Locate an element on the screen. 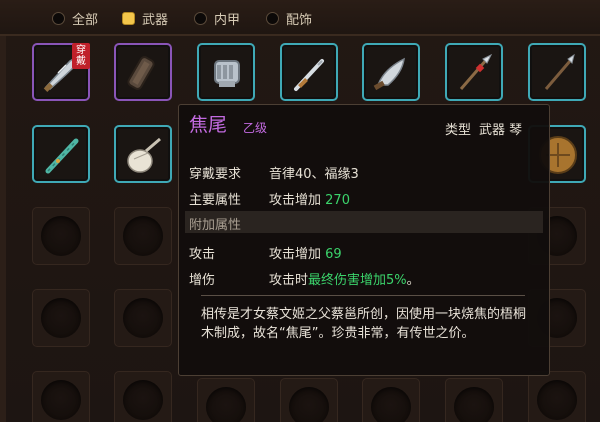 This screenshot has height=422, width=600. main-attribute-desc: 攻击增加 is located at coordinates (295, 200).